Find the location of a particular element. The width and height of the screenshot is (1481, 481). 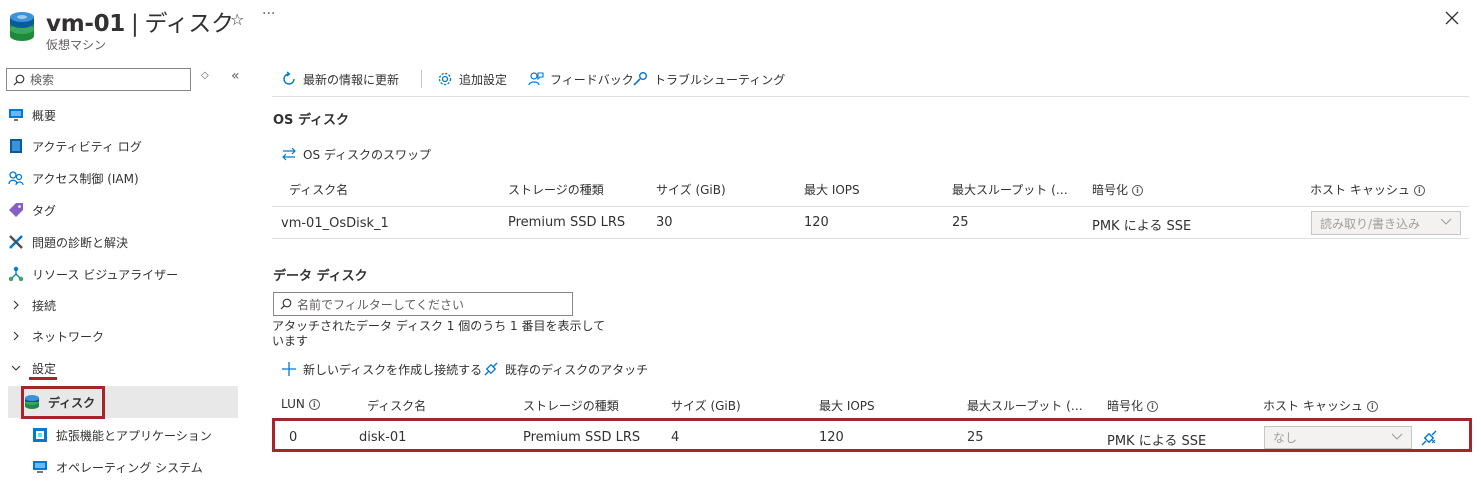

os-col-disk-name: ディスク名 is located at coordinates (319, 190).